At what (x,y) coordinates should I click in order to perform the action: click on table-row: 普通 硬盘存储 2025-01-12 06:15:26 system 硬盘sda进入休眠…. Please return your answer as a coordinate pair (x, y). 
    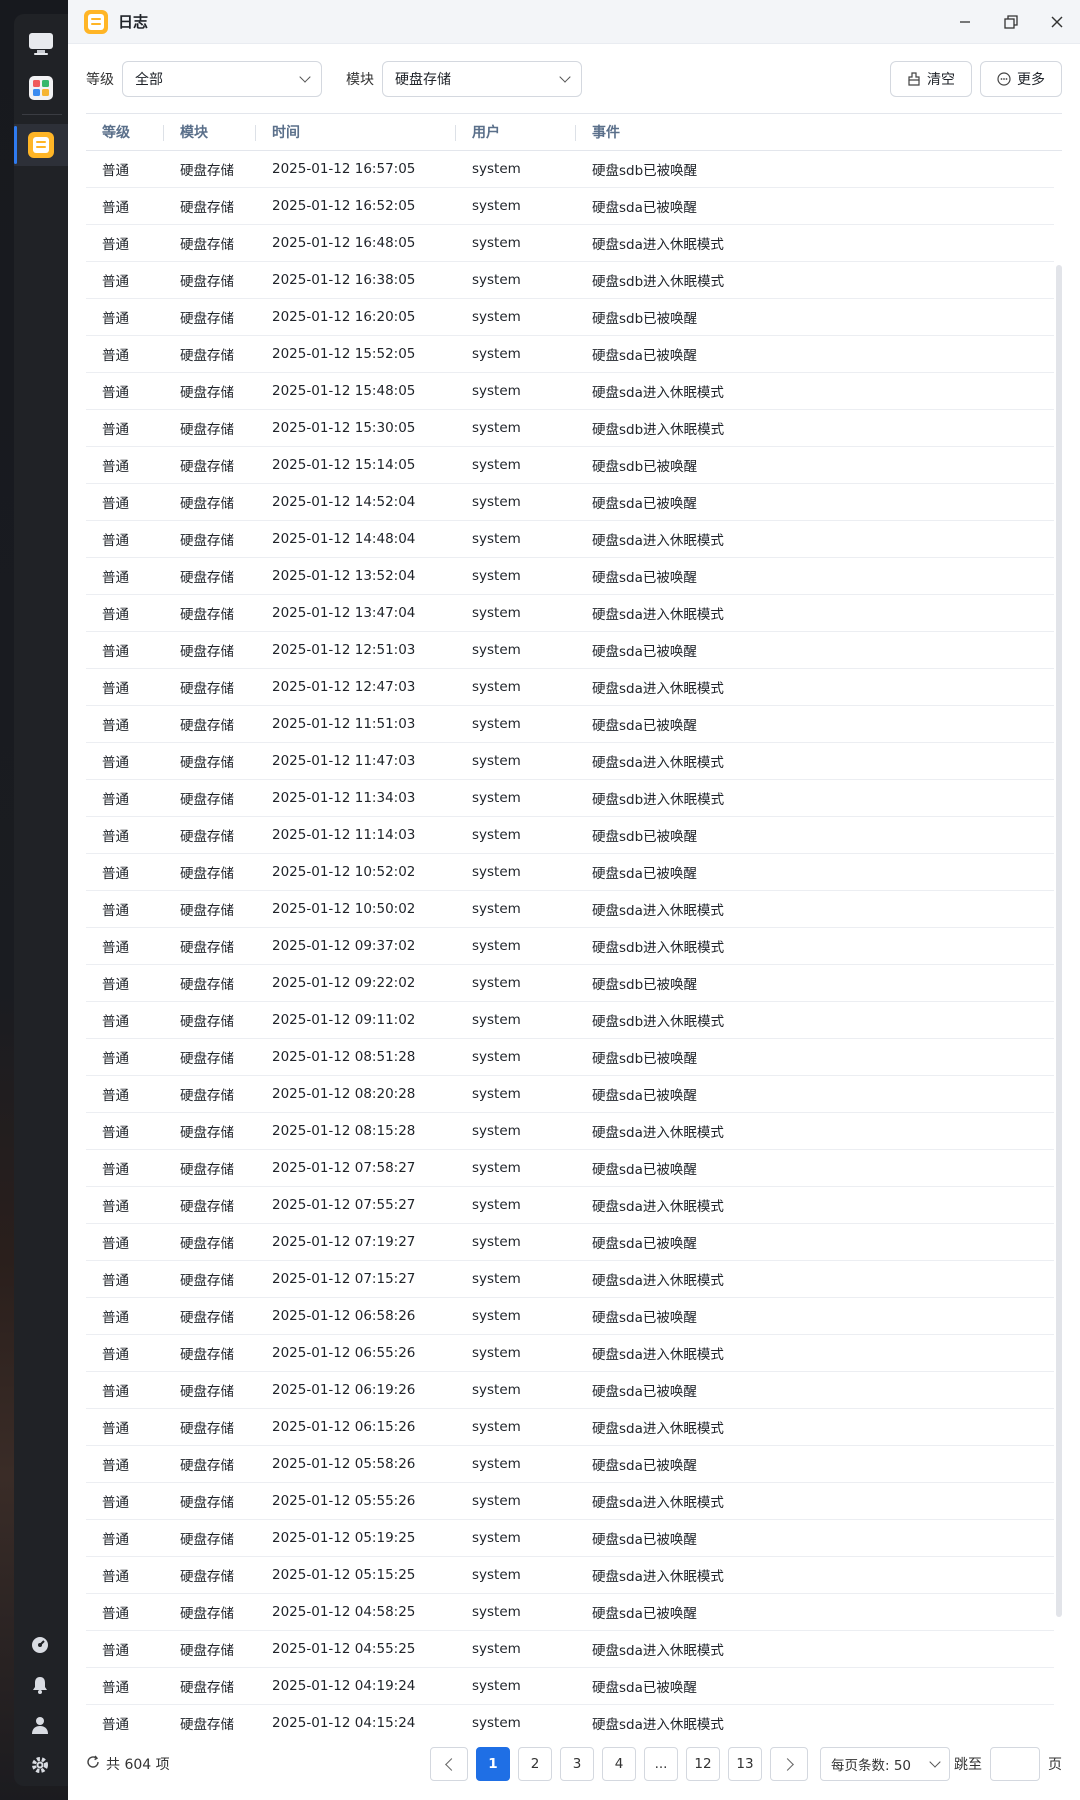
    Looking at the image, I should click on (570, 1427).